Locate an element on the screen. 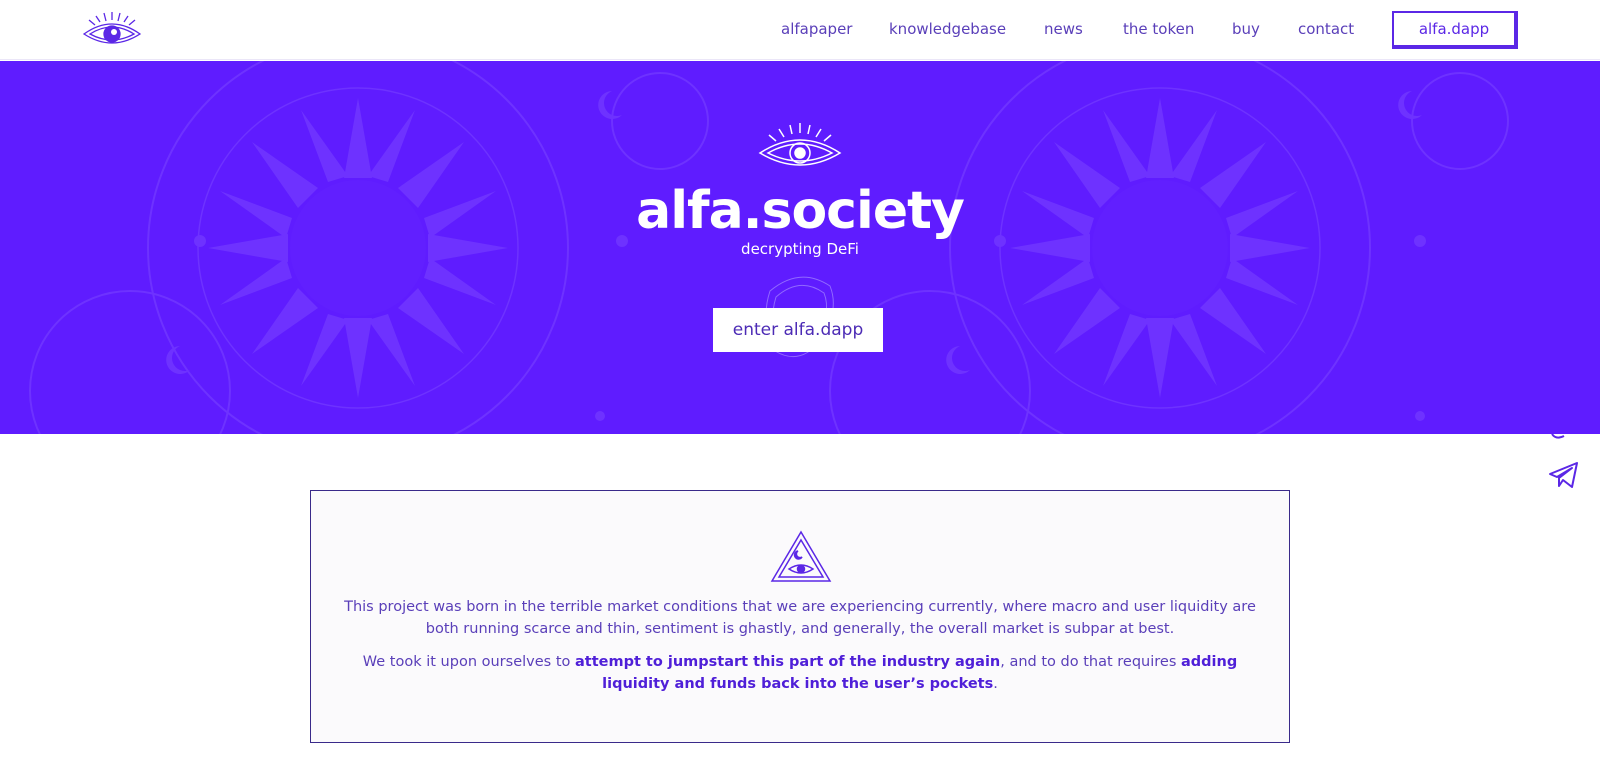 The height and width of the screenshot is (783, 1600). nav-knowledgebase: knowledgebase is located at coordinates (947, 29).